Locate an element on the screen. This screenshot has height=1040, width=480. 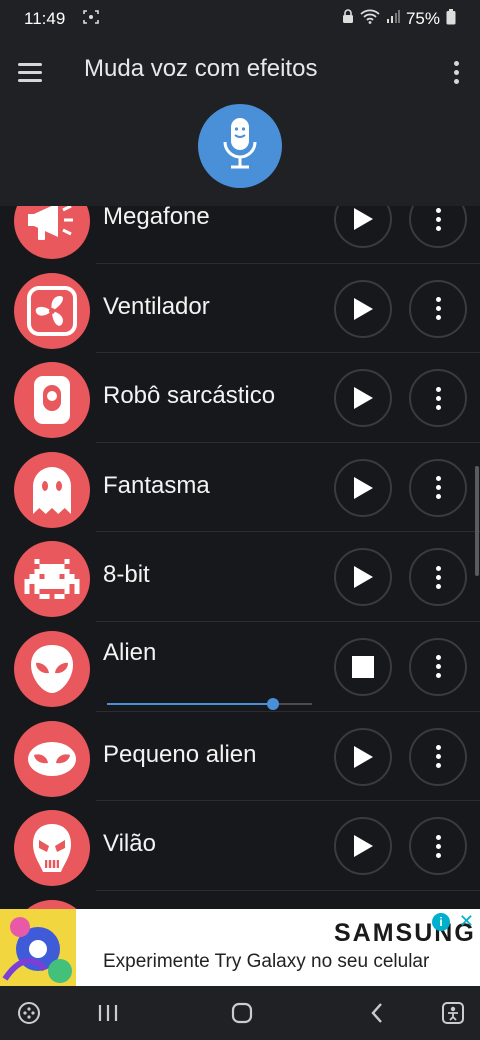
effect-label: Robô sarcástico is located at coordinates (189, 396).